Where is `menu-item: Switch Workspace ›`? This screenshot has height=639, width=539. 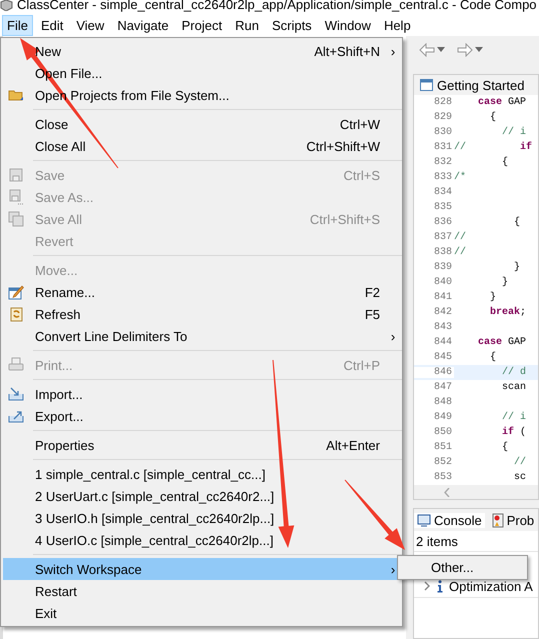 menu-item: Switch Workspace › is located at coordinates (201, 569).